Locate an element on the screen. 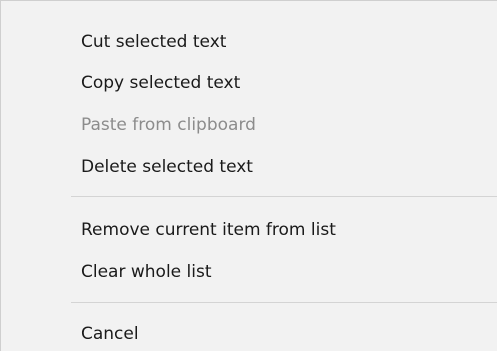 This screenshot has width=497, height=352. menu-item-delete: Delete selected text is located at coordinates (249, 167).